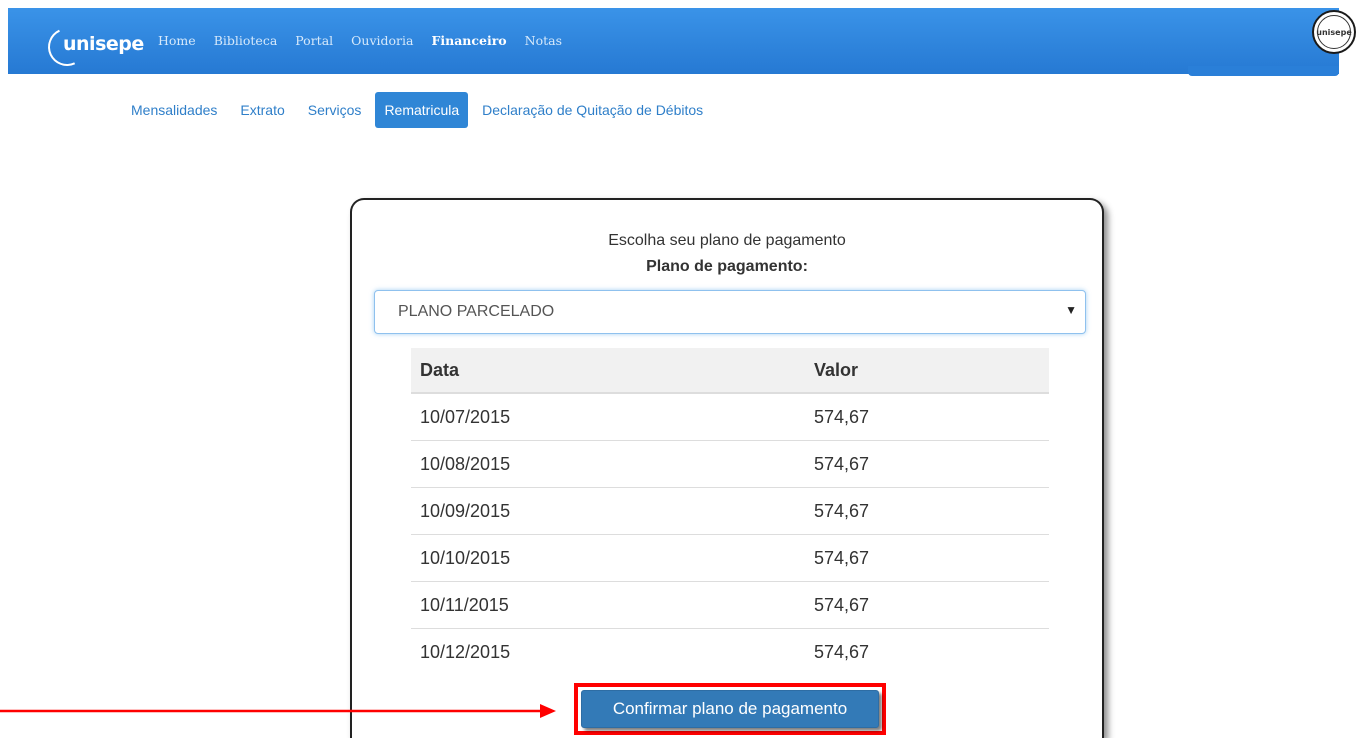  I want to click on table-row: 10/12/2015 574,67, so click(730, 651).